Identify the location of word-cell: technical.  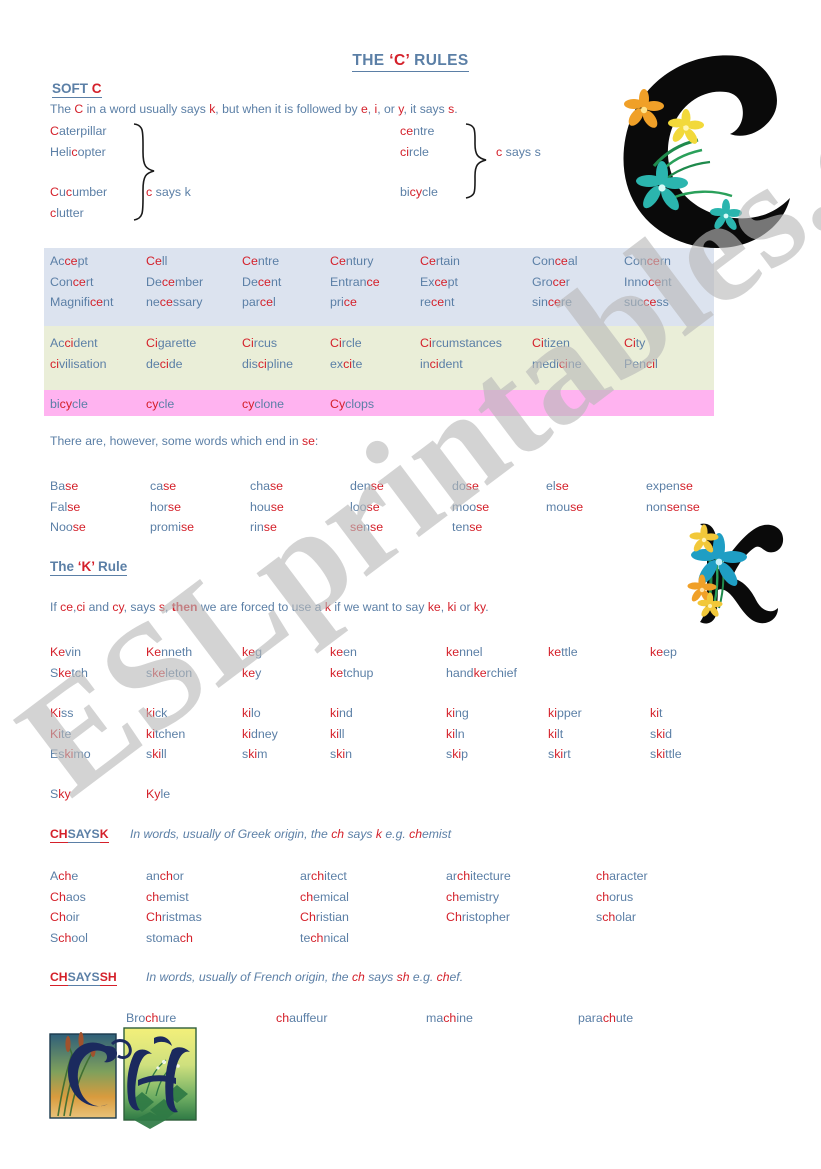
(324, 937).